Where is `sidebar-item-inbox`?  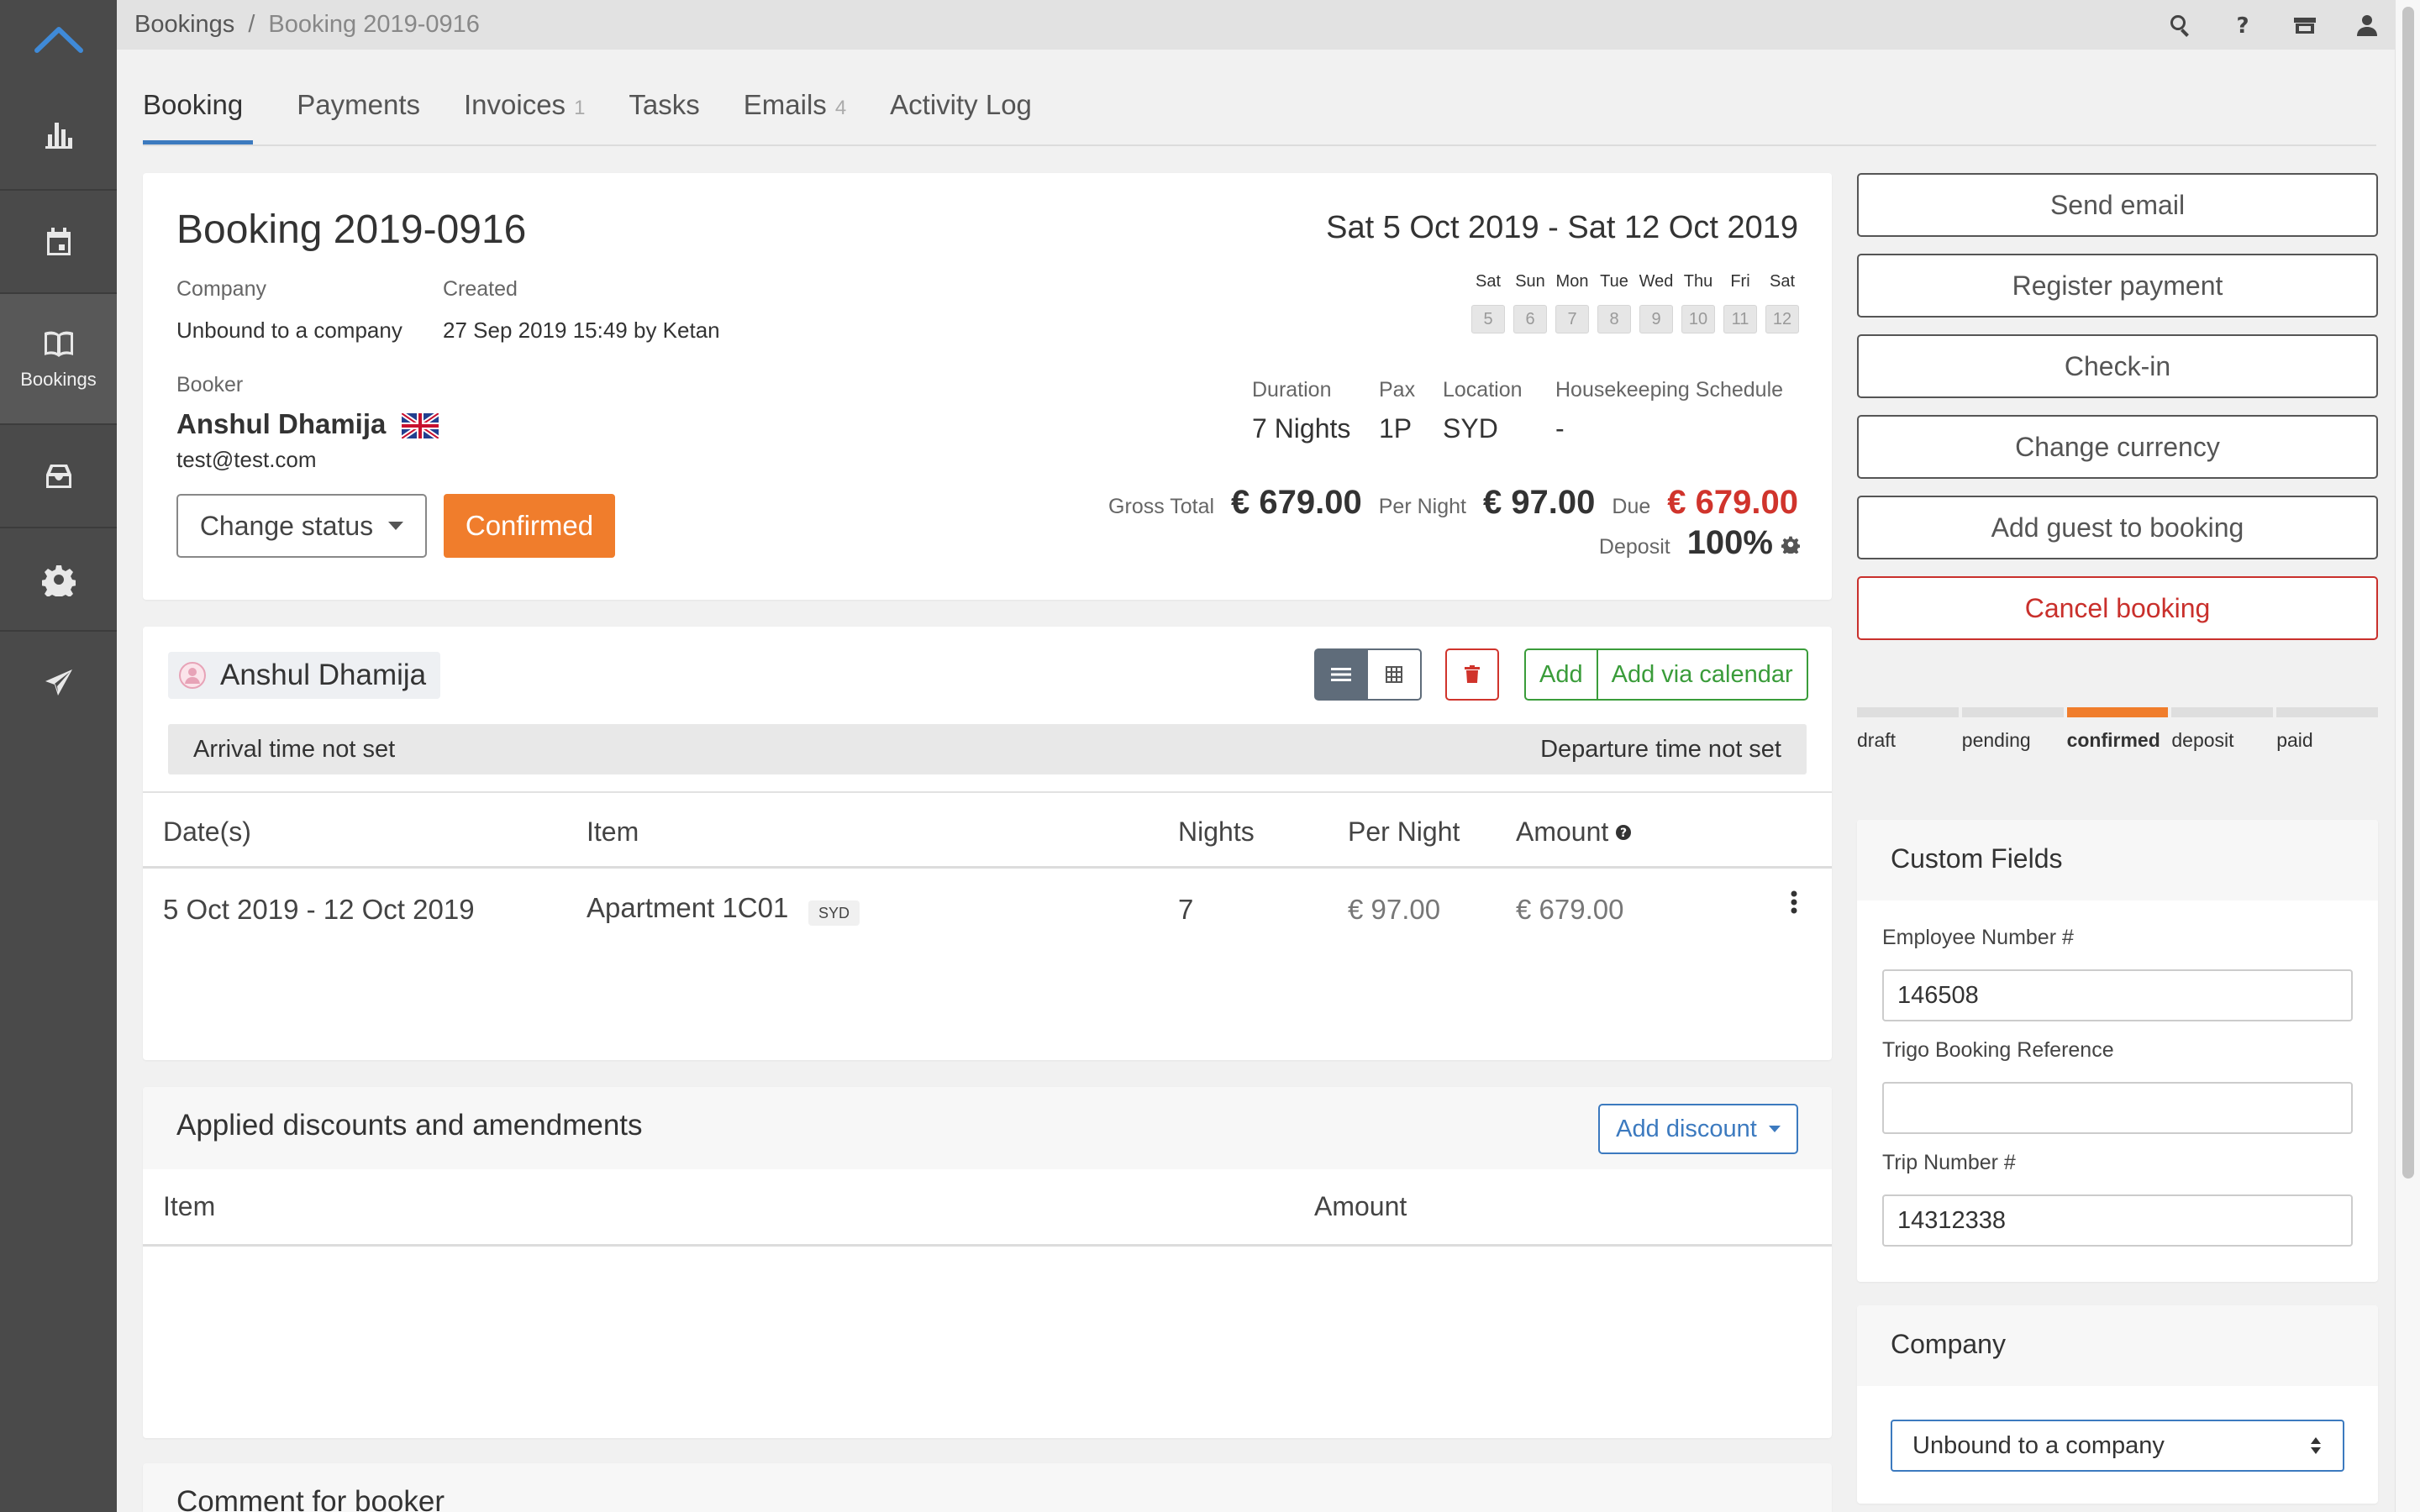 sidebar-item-inbox is located at coordinates (58, 475).